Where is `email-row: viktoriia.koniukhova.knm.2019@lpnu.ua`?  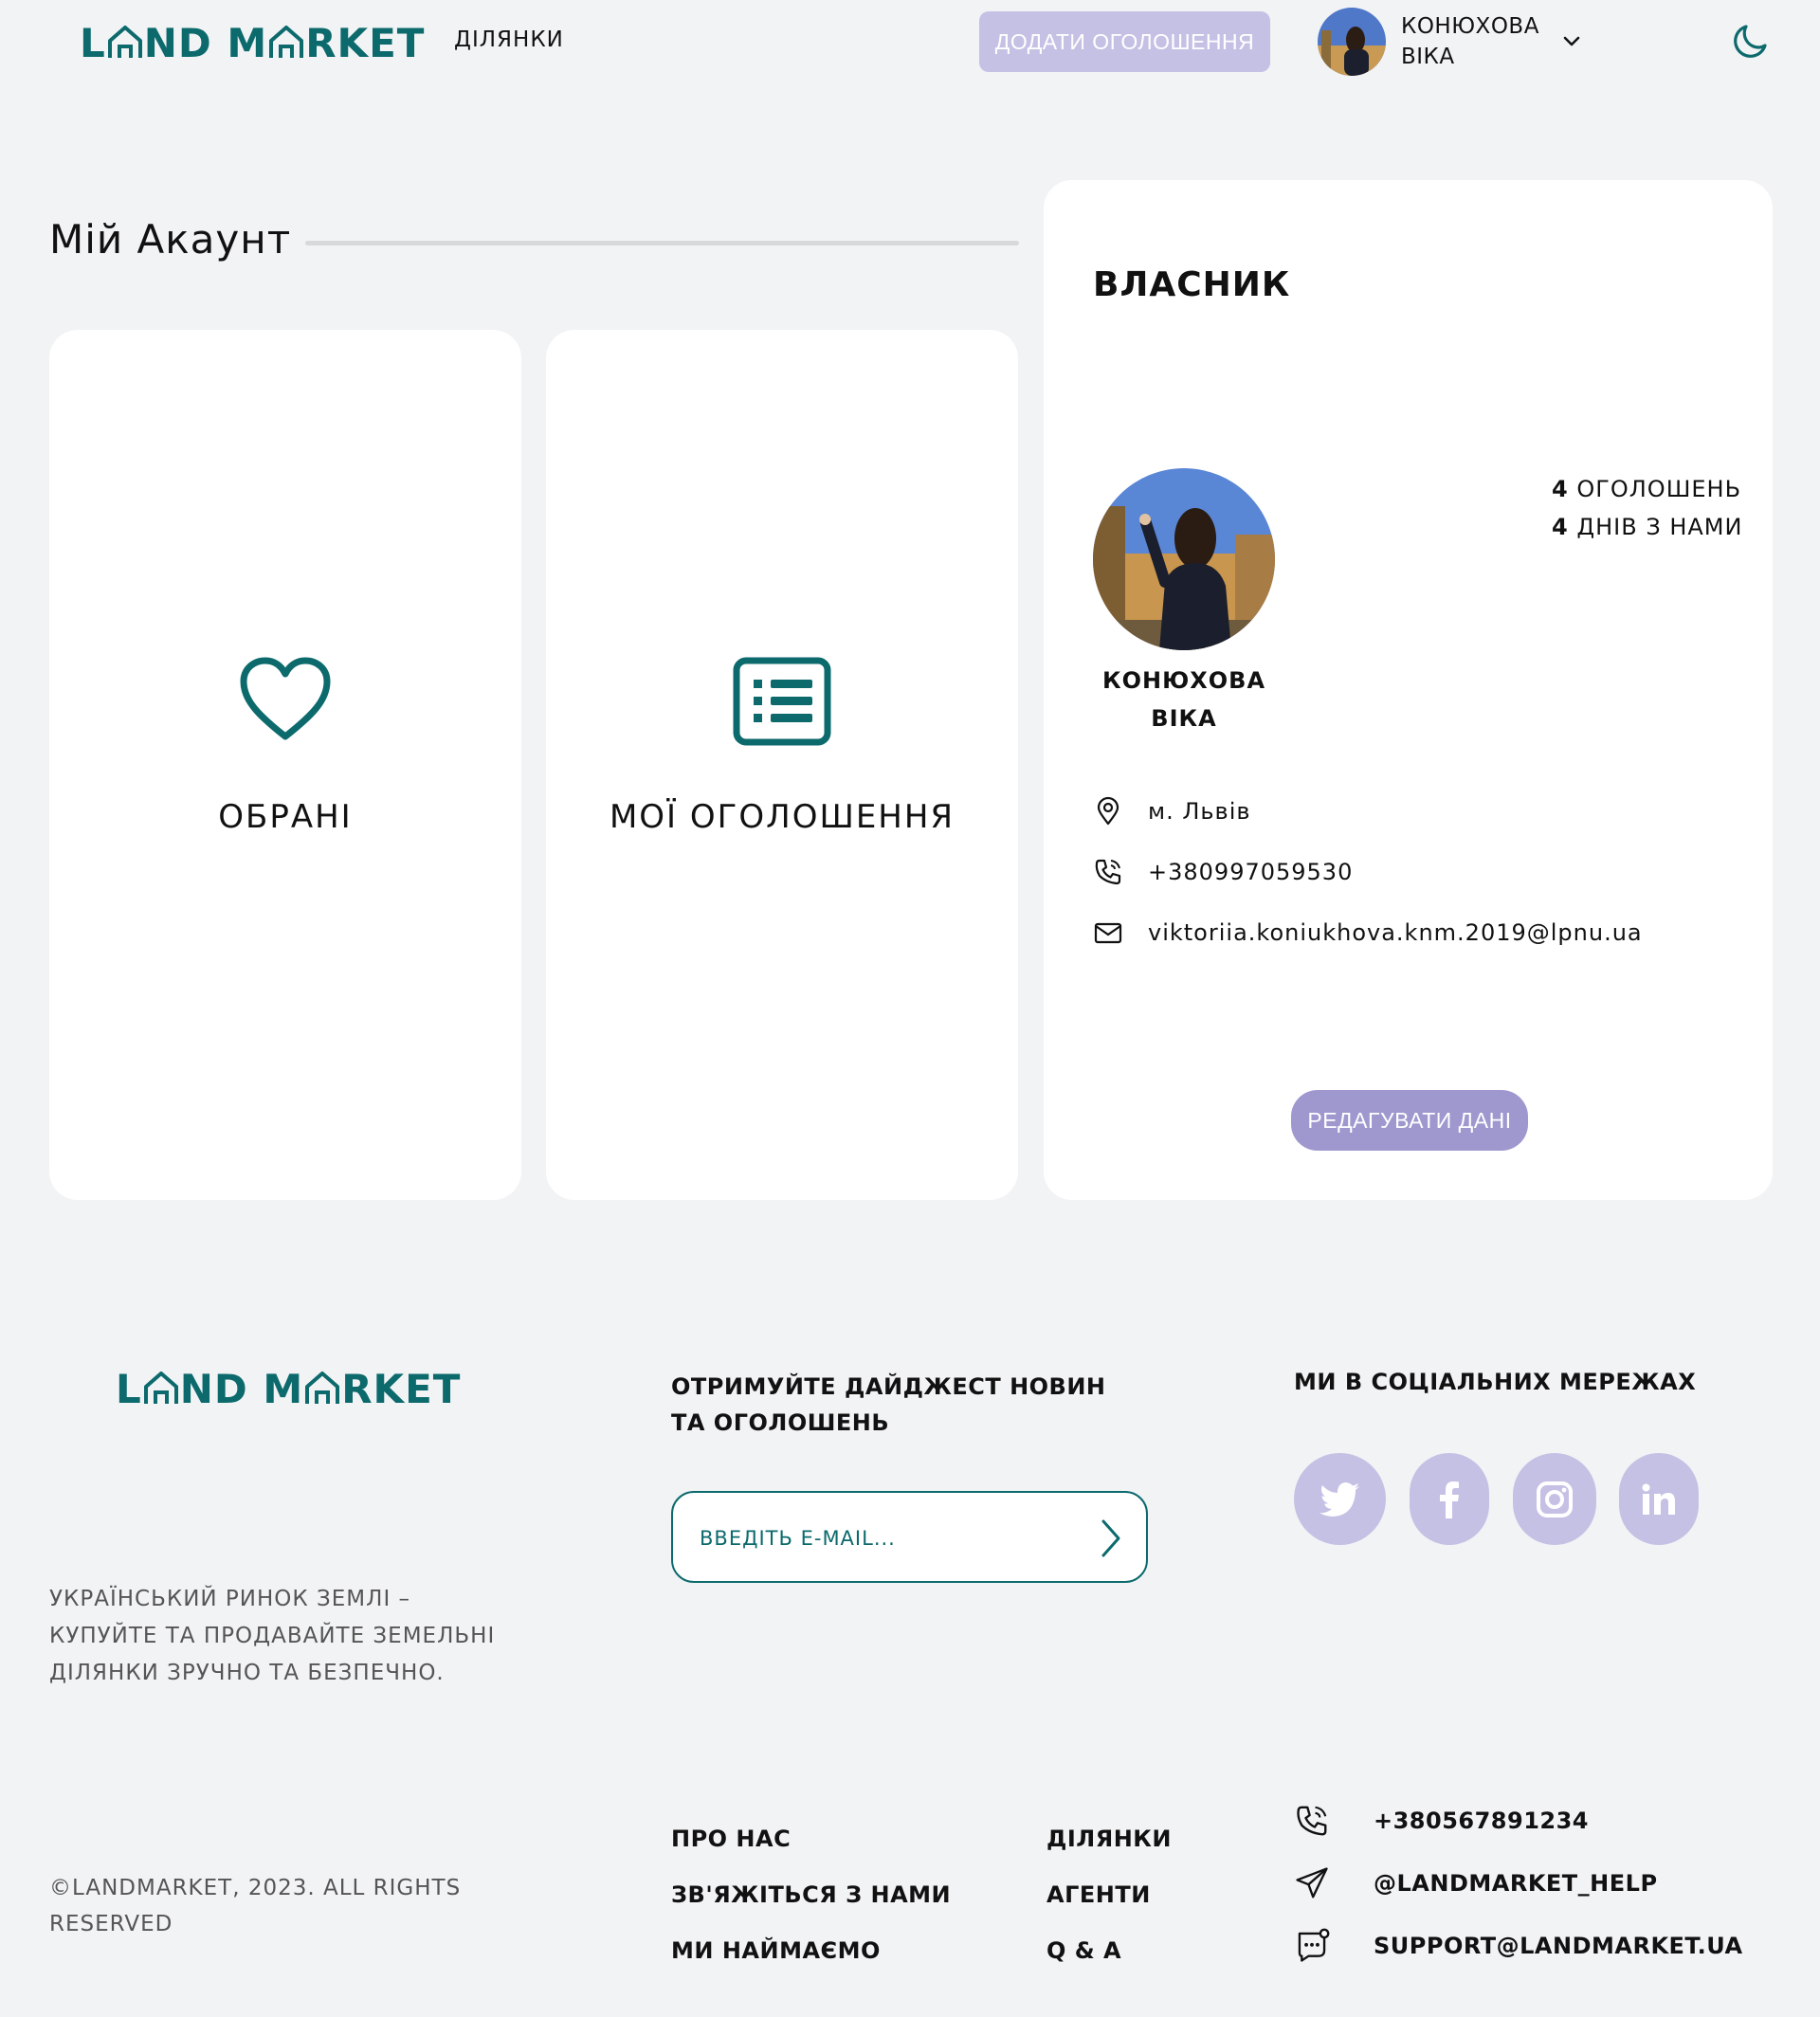 email-row: viktoriia.koniukhova.knm.2019@lpnu.ua is located at coordinates (1368, 933).